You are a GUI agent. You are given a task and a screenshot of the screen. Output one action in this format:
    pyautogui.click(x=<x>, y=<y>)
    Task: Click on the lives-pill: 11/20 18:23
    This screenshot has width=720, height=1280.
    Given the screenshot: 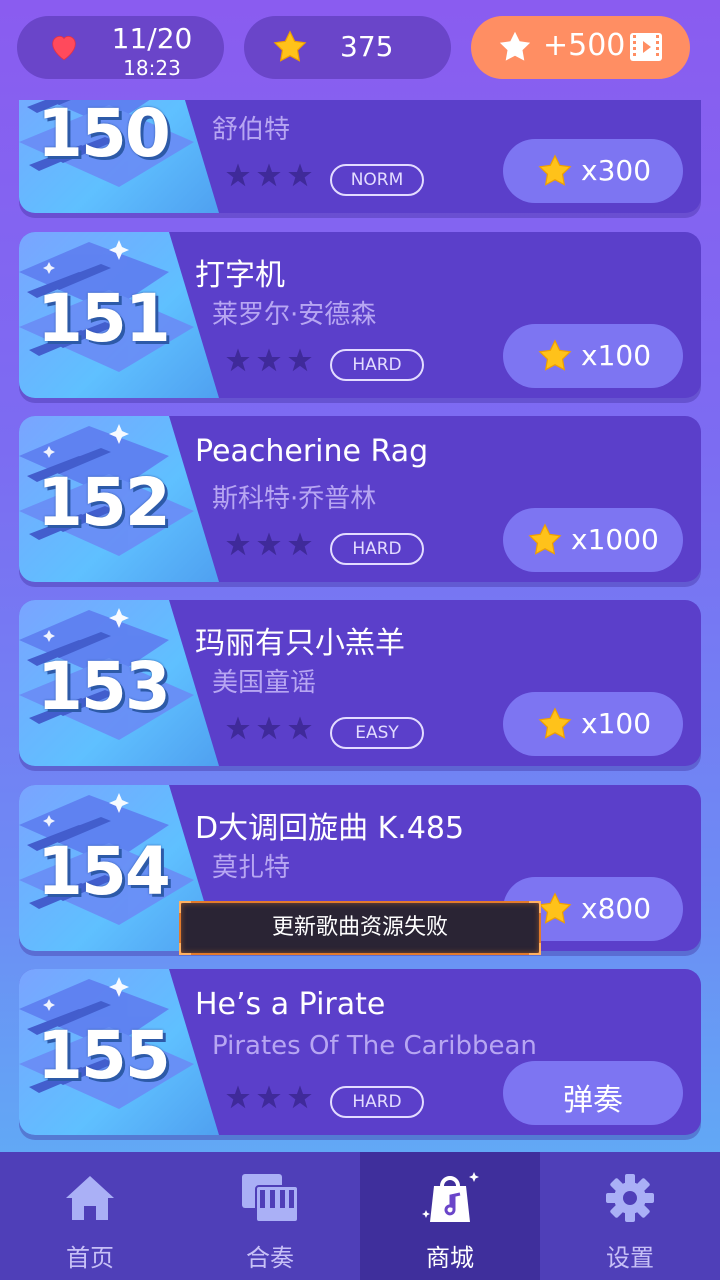 What is the action you would take?
    pyautogui.click(x=120, y=48)
    